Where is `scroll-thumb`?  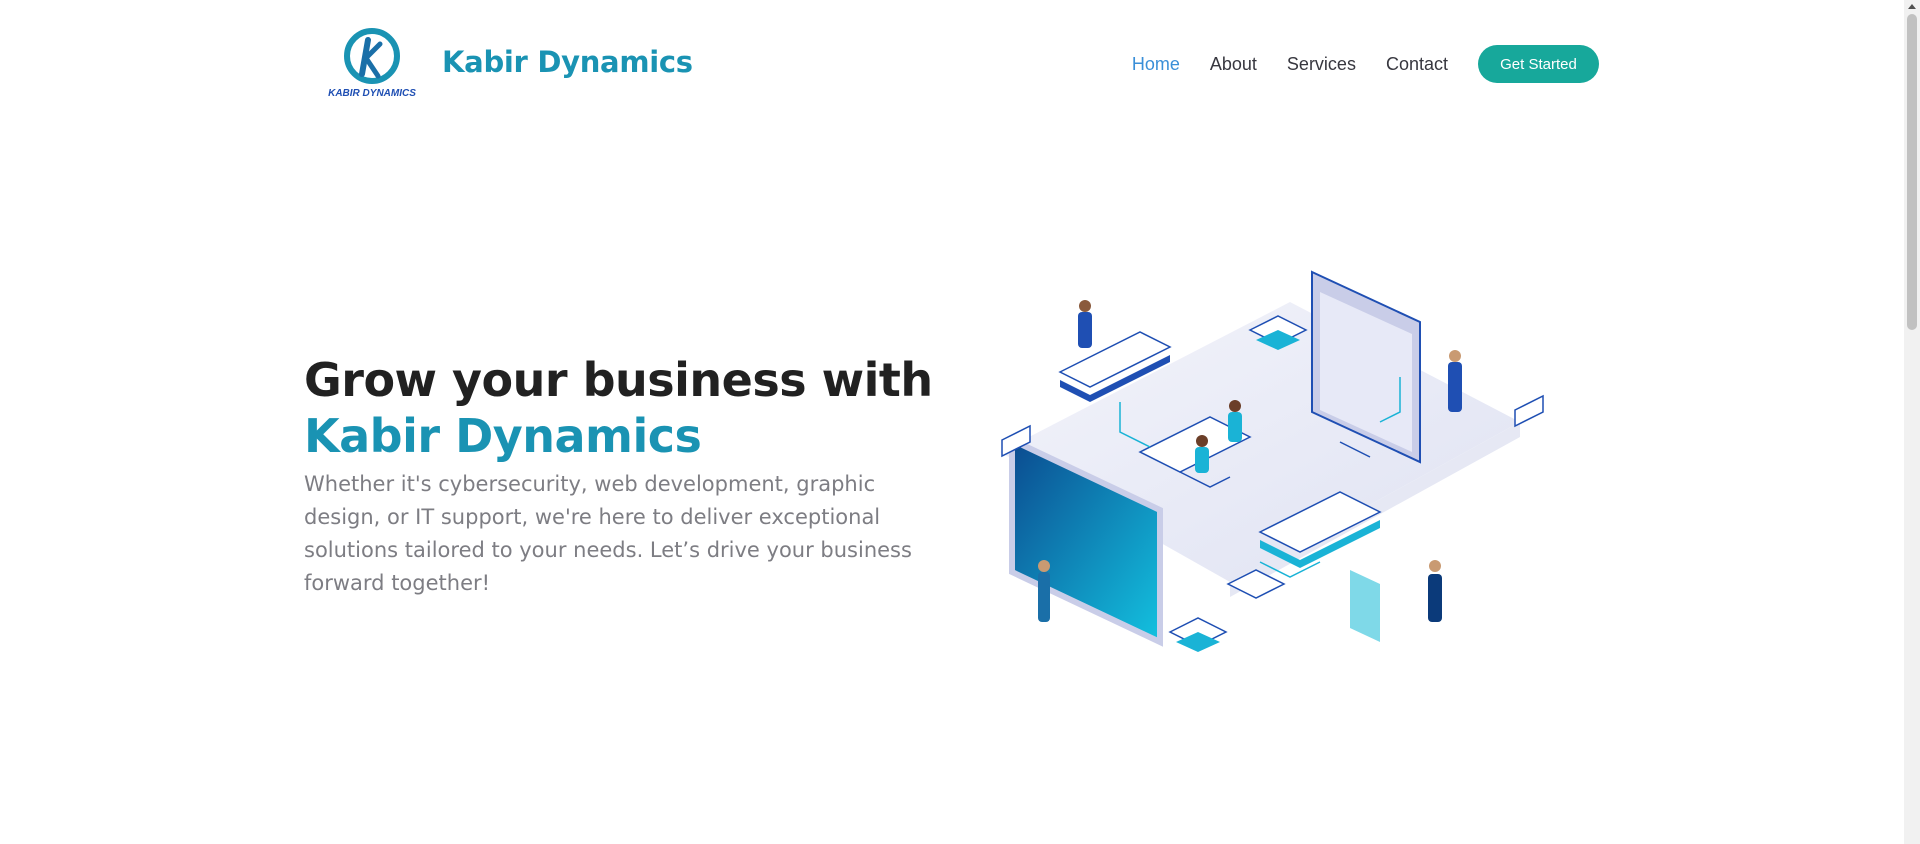
scroll-thumb is located at coordinates (1912, 172).